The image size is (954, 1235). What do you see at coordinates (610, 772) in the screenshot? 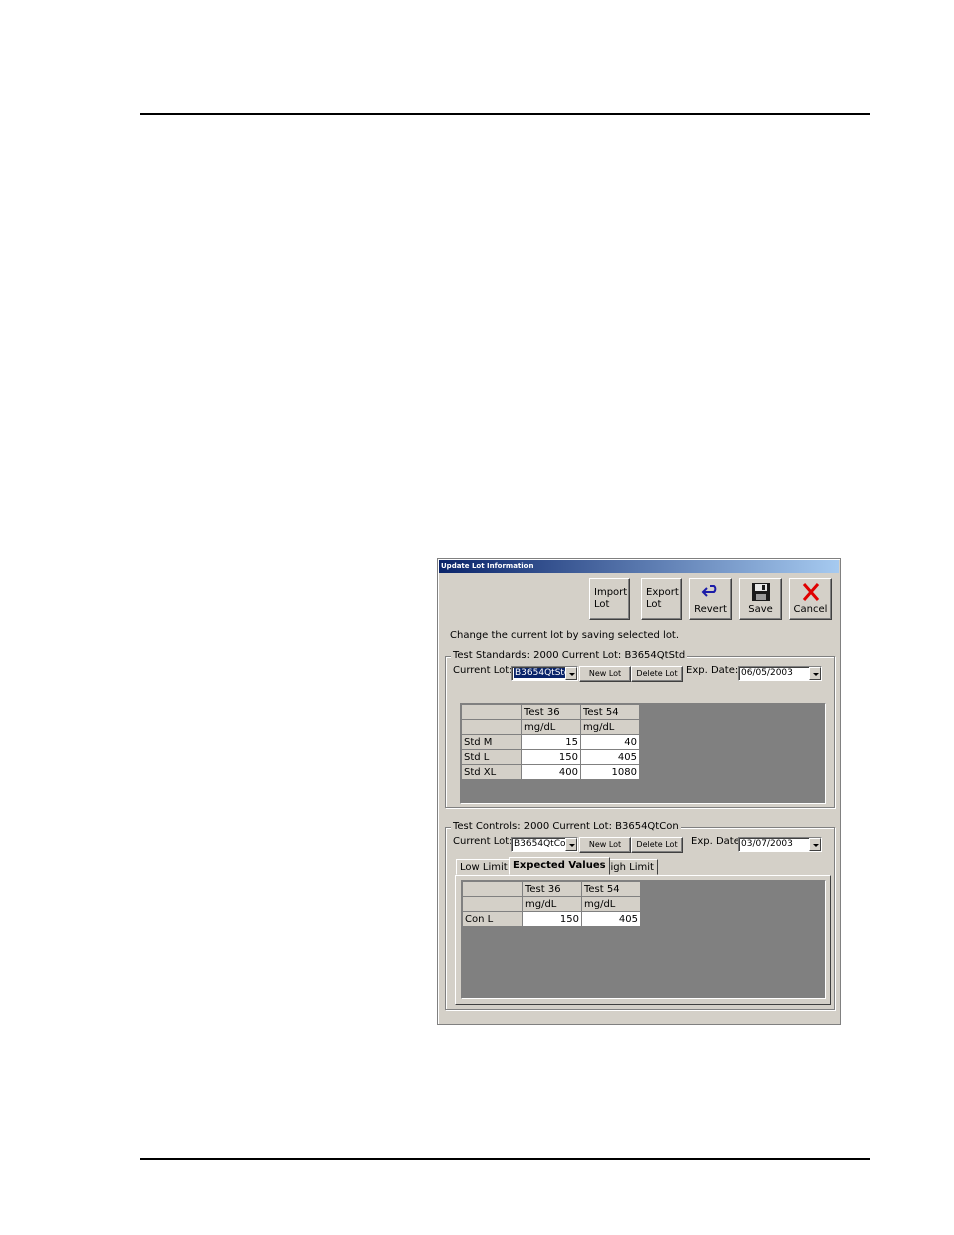
I see `table-cell: 1080` at bounding box center [610, 772].